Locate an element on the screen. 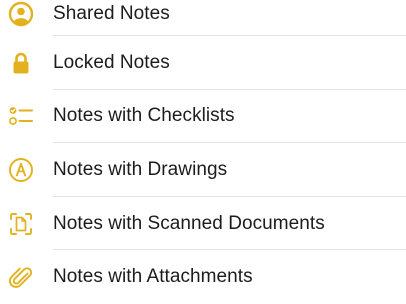 The width and height of the screenshot is (406, 304). paperclip-icon is located at coordinates (21, 277).